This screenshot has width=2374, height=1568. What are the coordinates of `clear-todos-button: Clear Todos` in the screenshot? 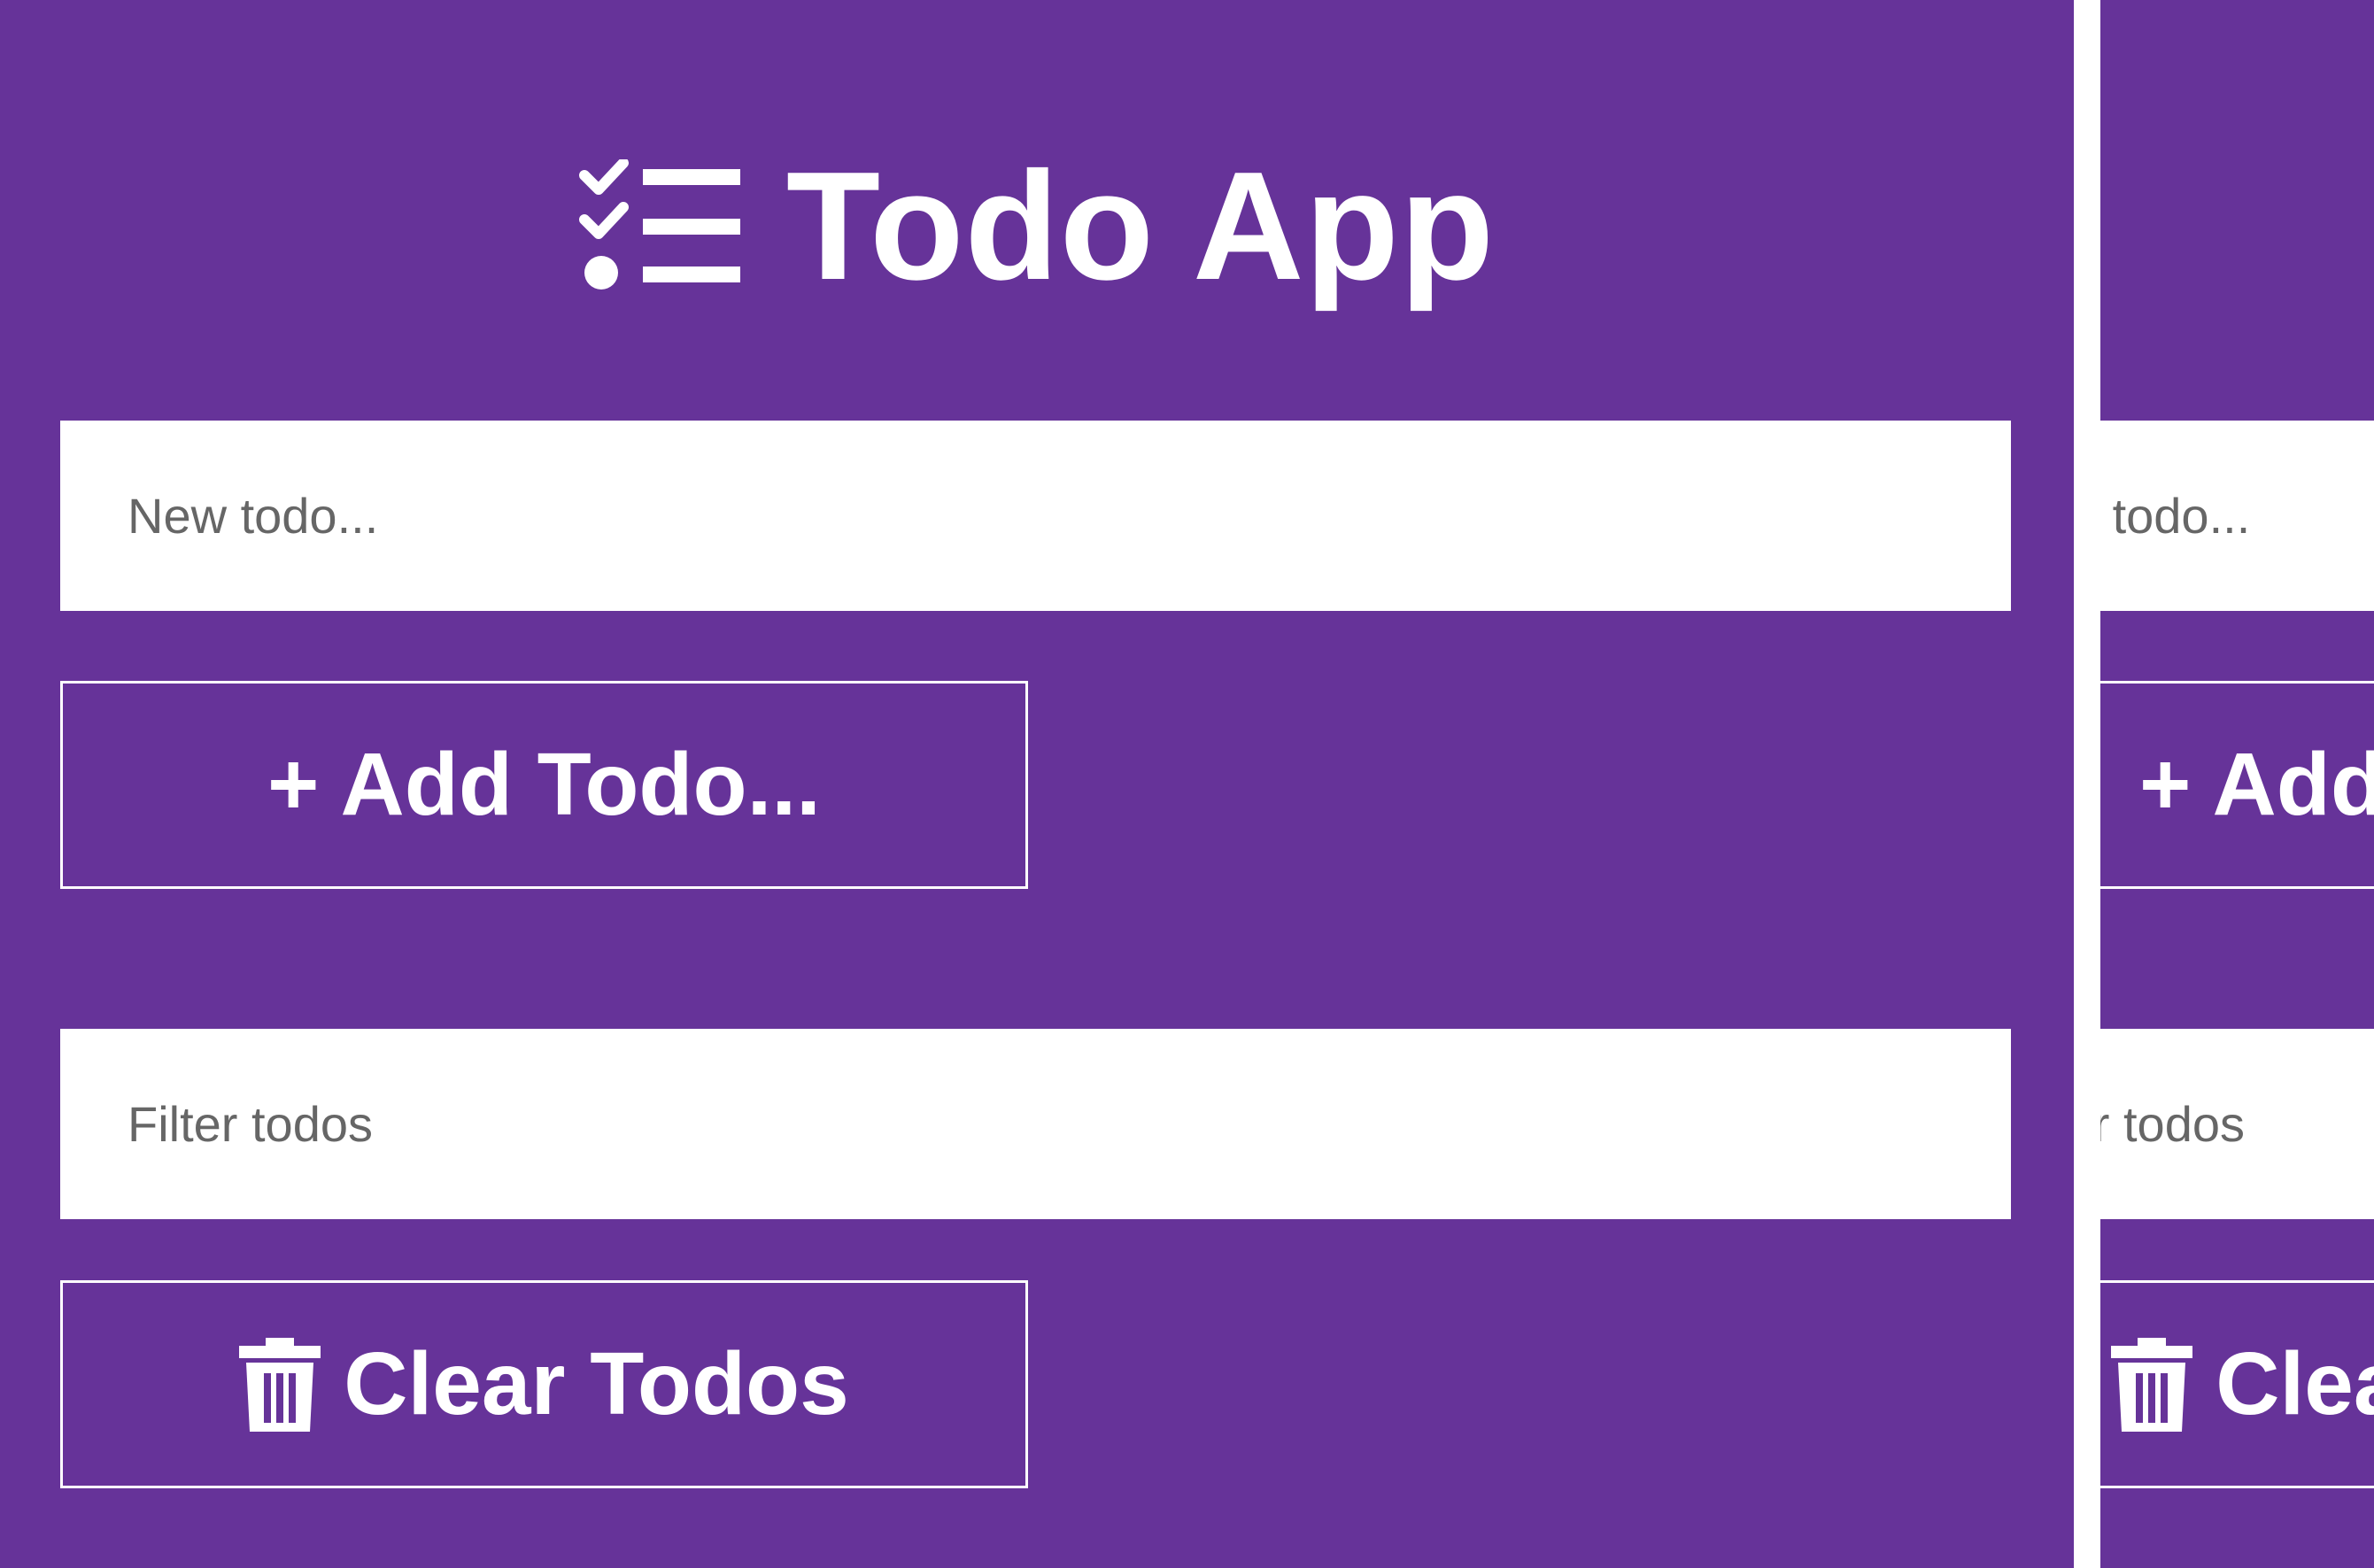 It's located at (544, 1384).